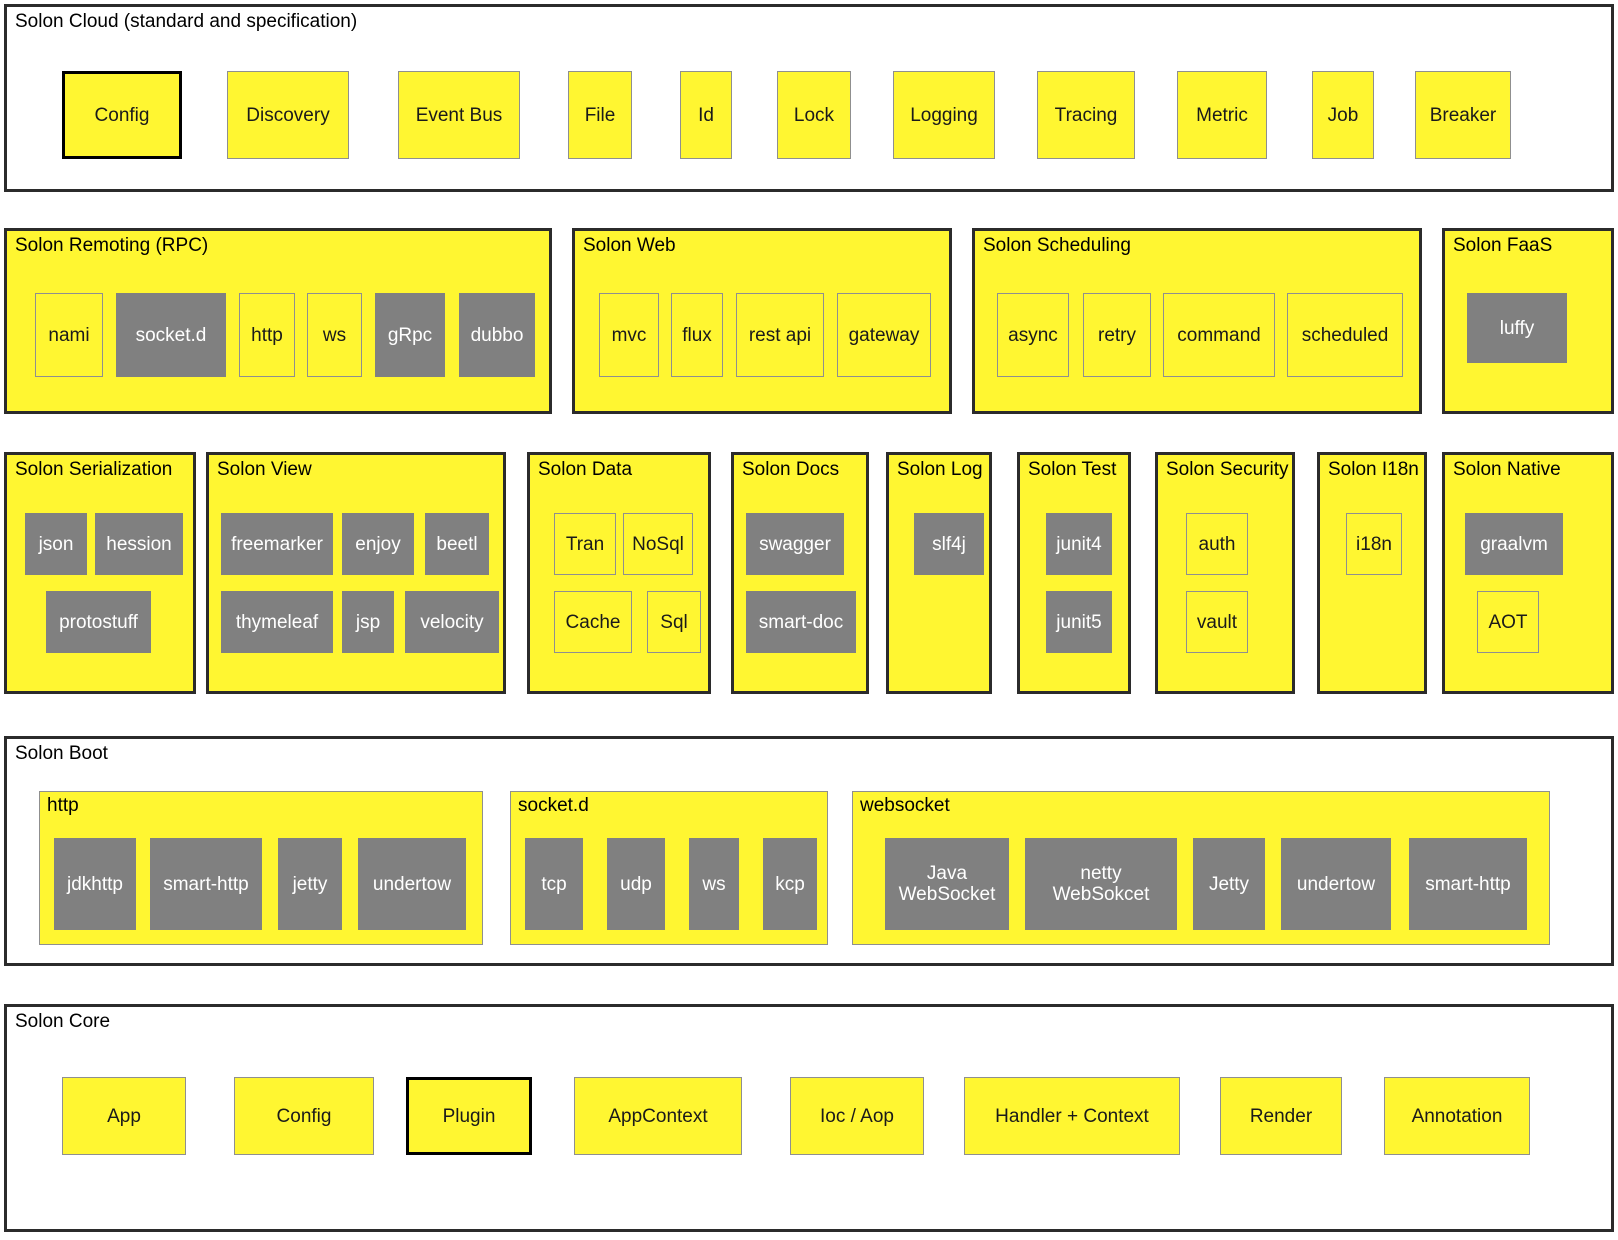 The width and height of the screenshot is (1618, 1240). Describe the element at coordinates (334, 335) in the screenshot. I see `module-ws-rpc: ws` at that location.